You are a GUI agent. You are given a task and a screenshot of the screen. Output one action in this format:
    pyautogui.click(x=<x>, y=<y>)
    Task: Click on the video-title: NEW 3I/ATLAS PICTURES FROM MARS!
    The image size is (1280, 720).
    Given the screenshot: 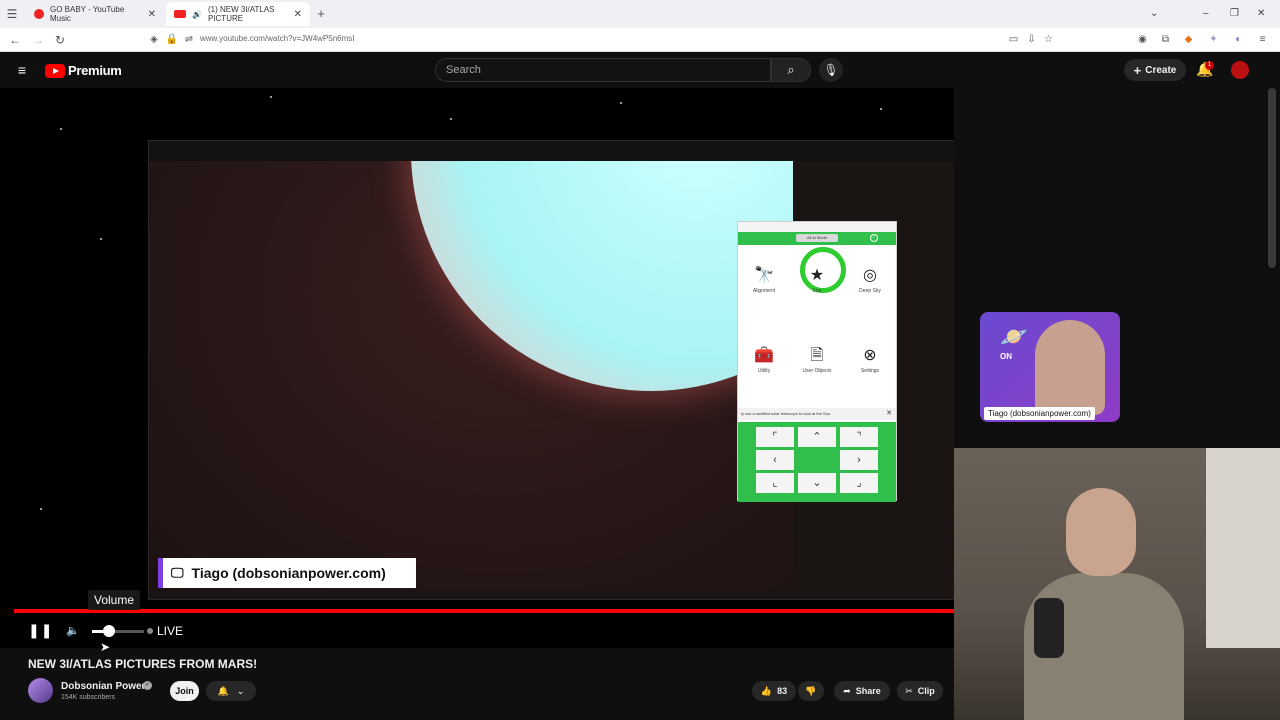 What is the action you would take?
    pyautogui.click(x=143, y=664)
    